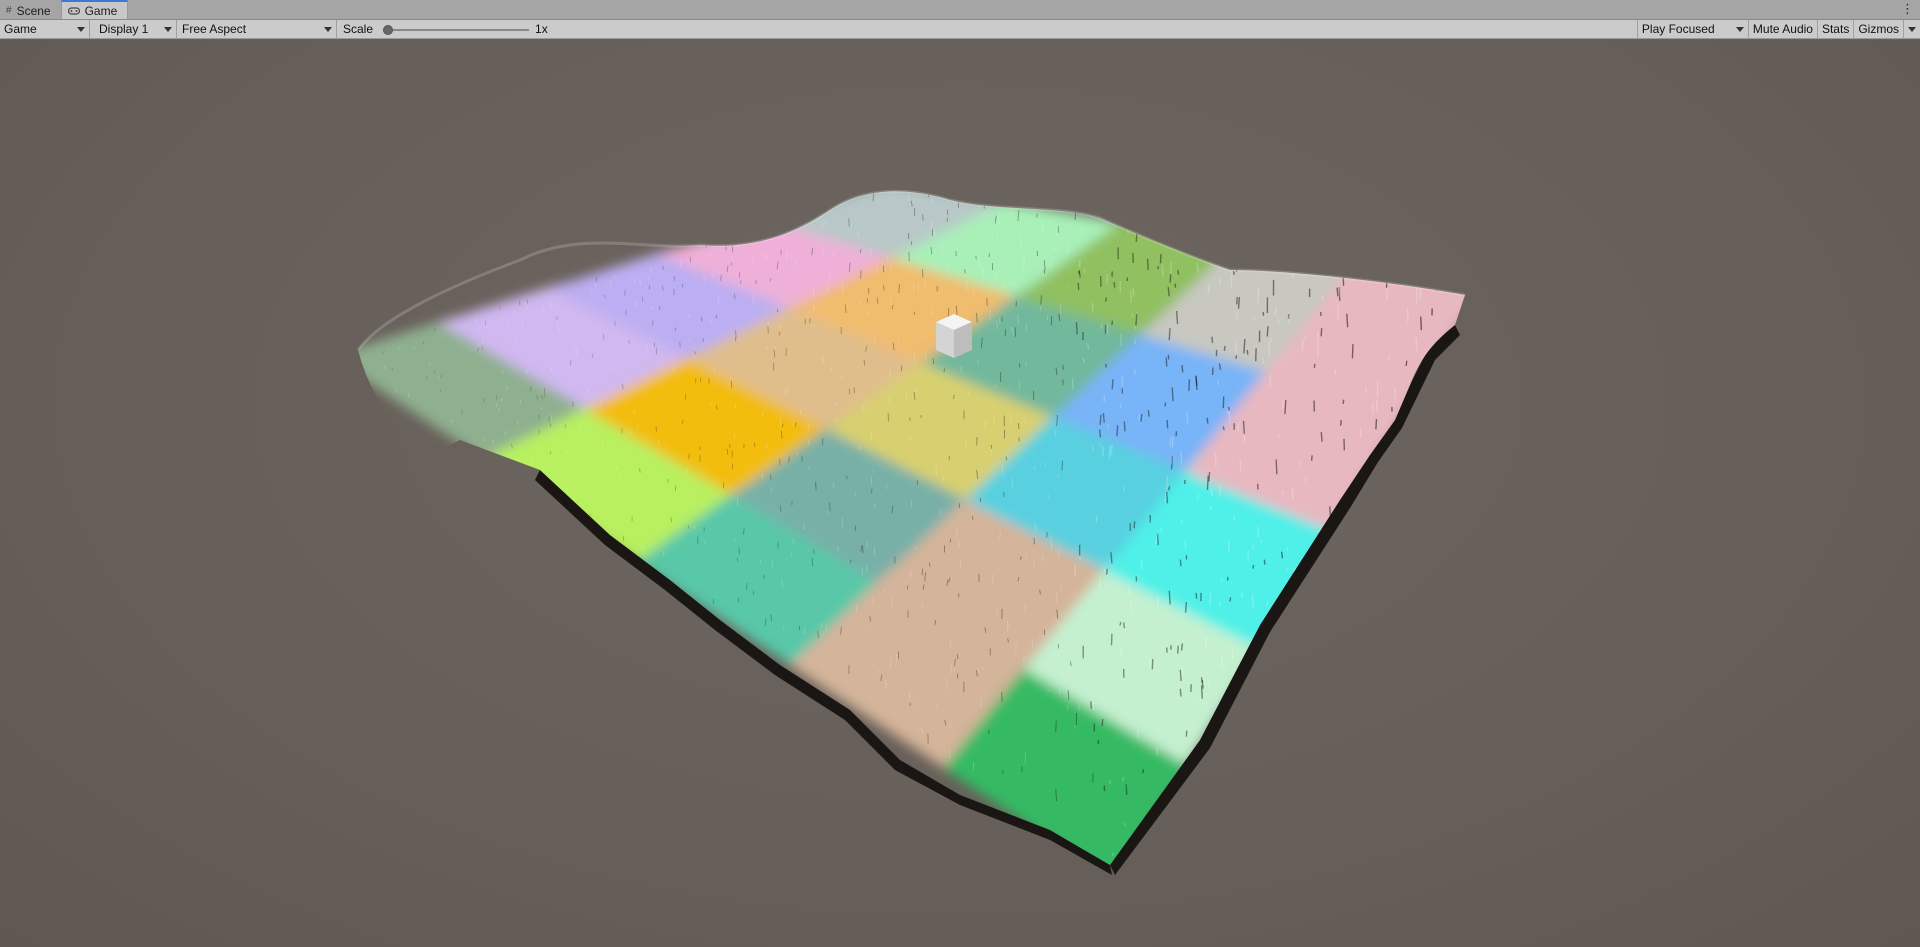  What do you see at coordinates (45, 29) in the screenshot?
I see `view-select: Game` at bounding box center [45, 29].